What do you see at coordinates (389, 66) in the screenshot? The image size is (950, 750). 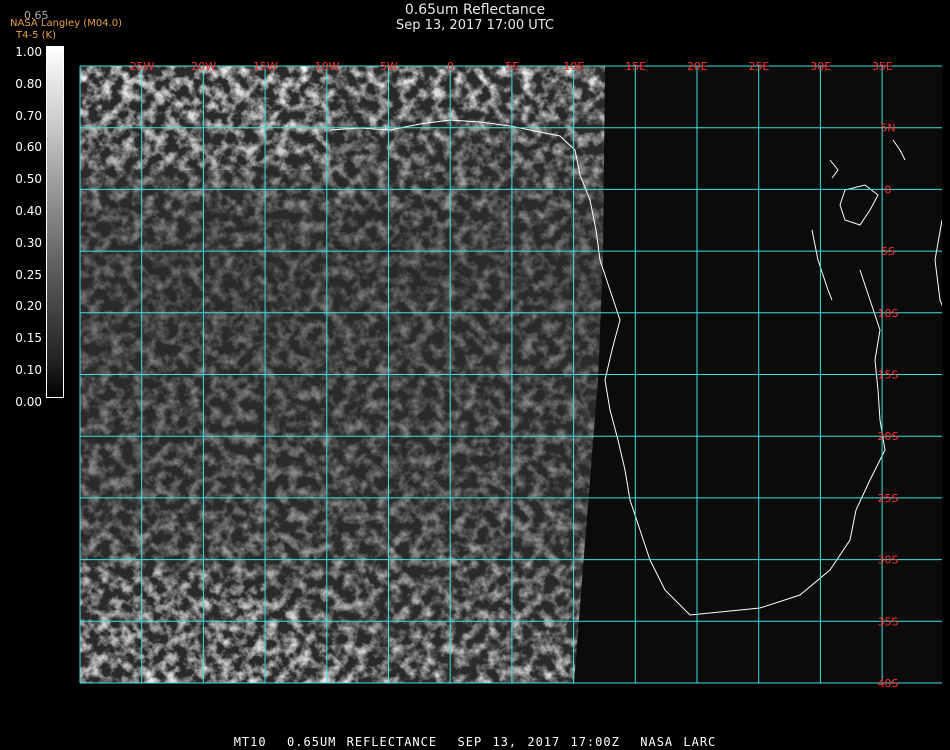 I see `longitude-label: 5W` at bounding box center [389, 66].